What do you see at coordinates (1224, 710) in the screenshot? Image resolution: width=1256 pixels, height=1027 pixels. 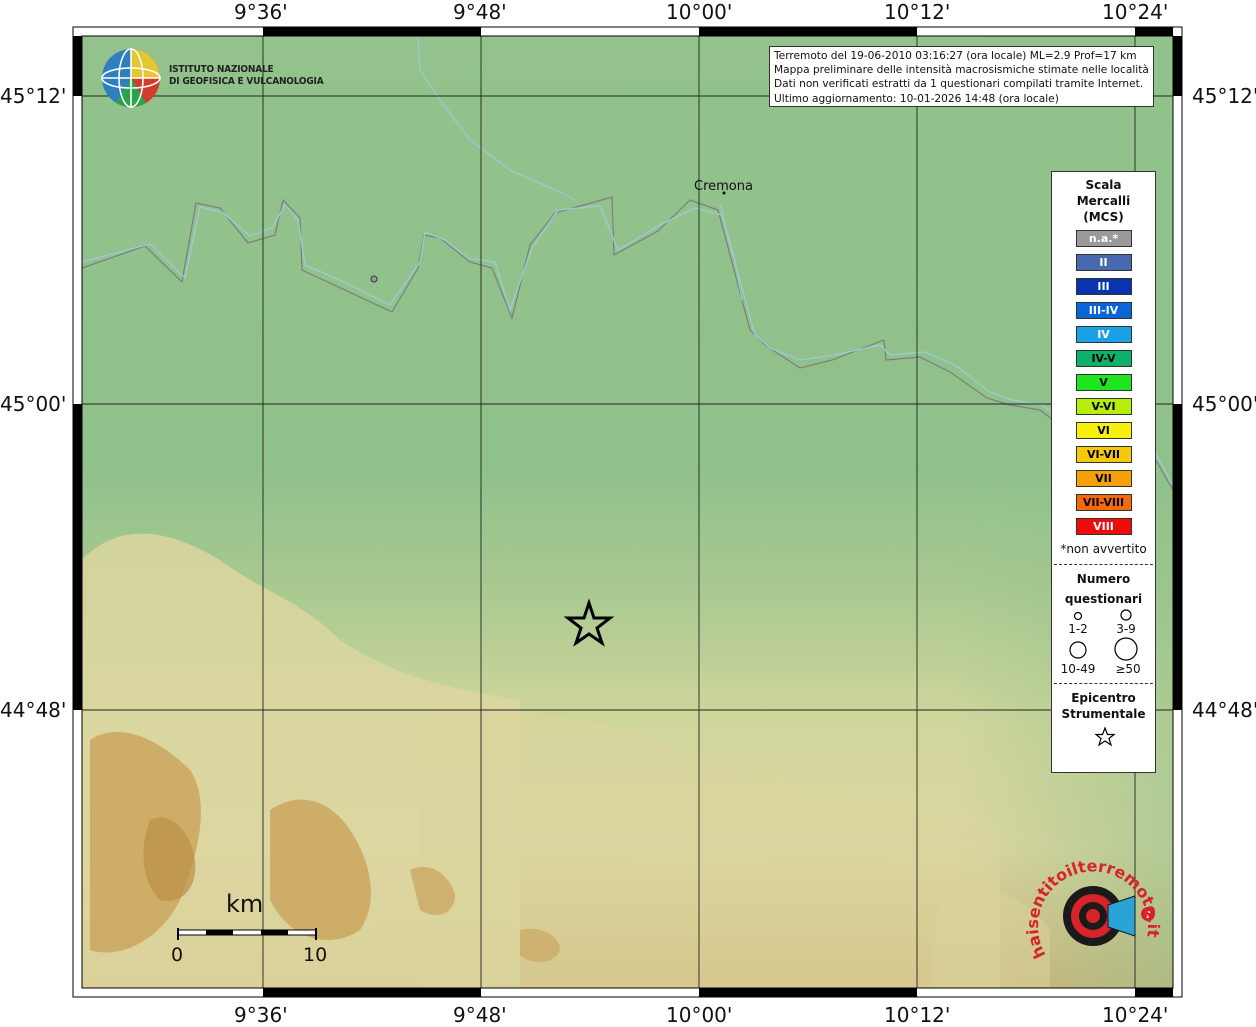 I see `lat-label-right-3: 44°48'` at bounding box center [1224, 710].